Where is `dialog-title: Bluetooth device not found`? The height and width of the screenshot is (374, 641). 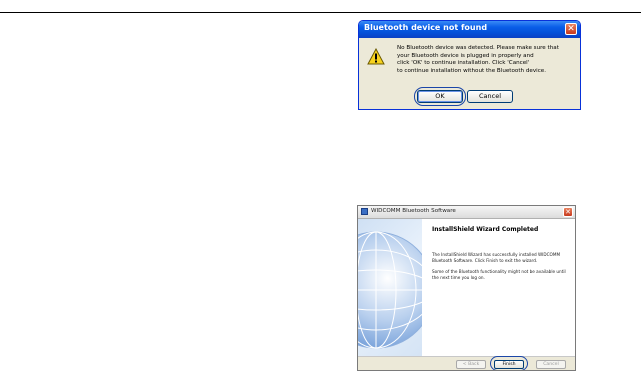
dialog-title: Bluetooth device not found is located at coordinates (426, 27).